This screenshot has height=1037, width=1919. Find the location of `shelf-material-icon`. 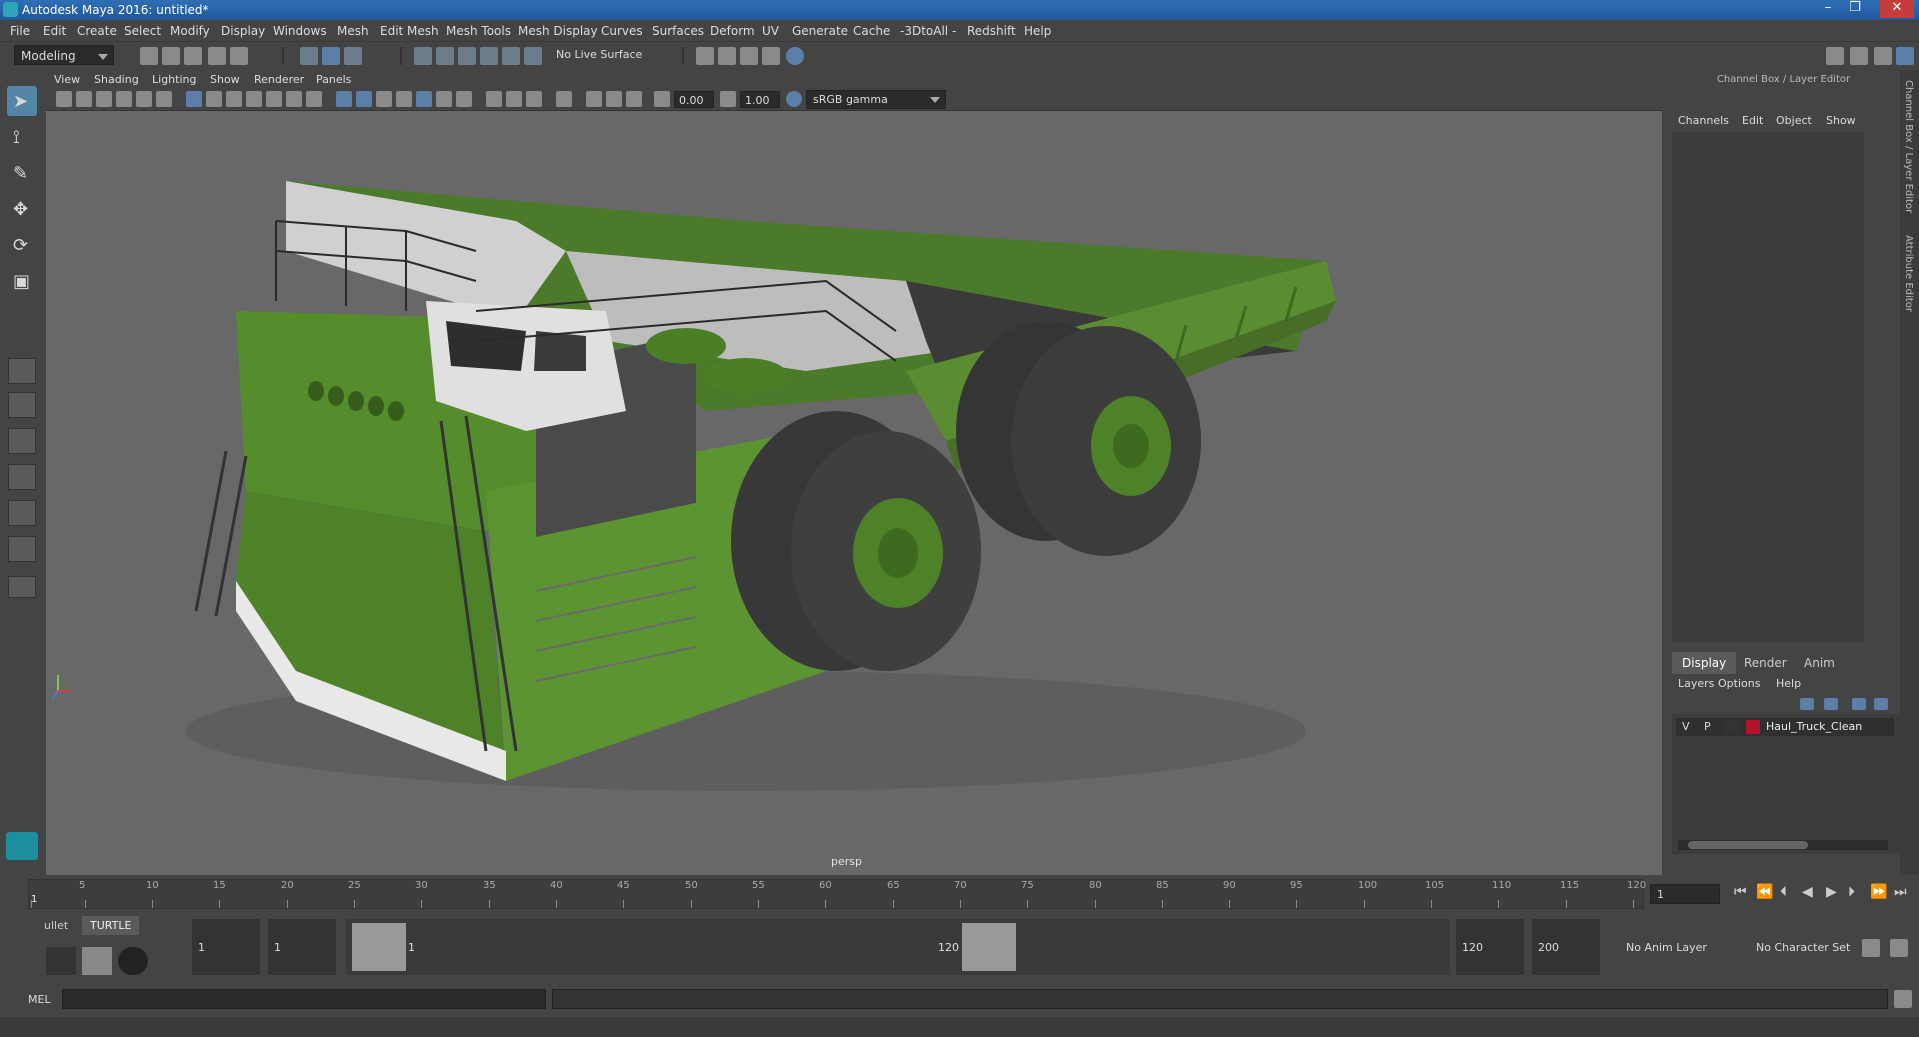

shelf-material-icon is located at coordinates (97, 961).